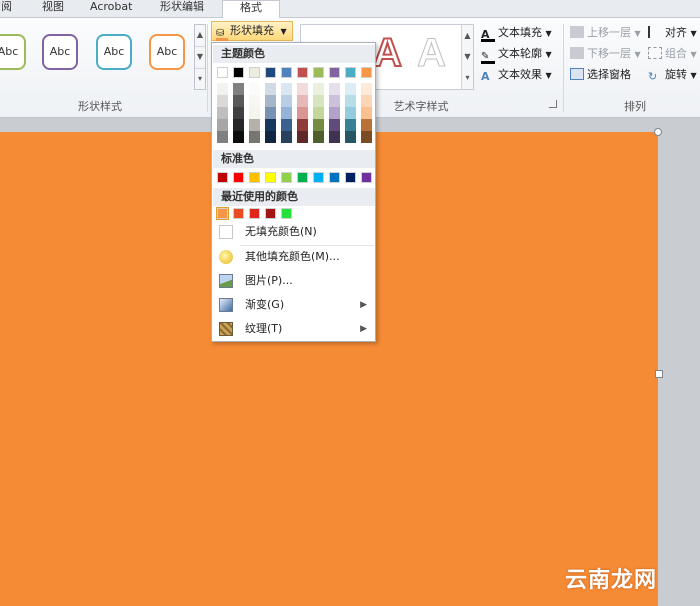  I want to click on tab-format: 格式, so click(251, 9).